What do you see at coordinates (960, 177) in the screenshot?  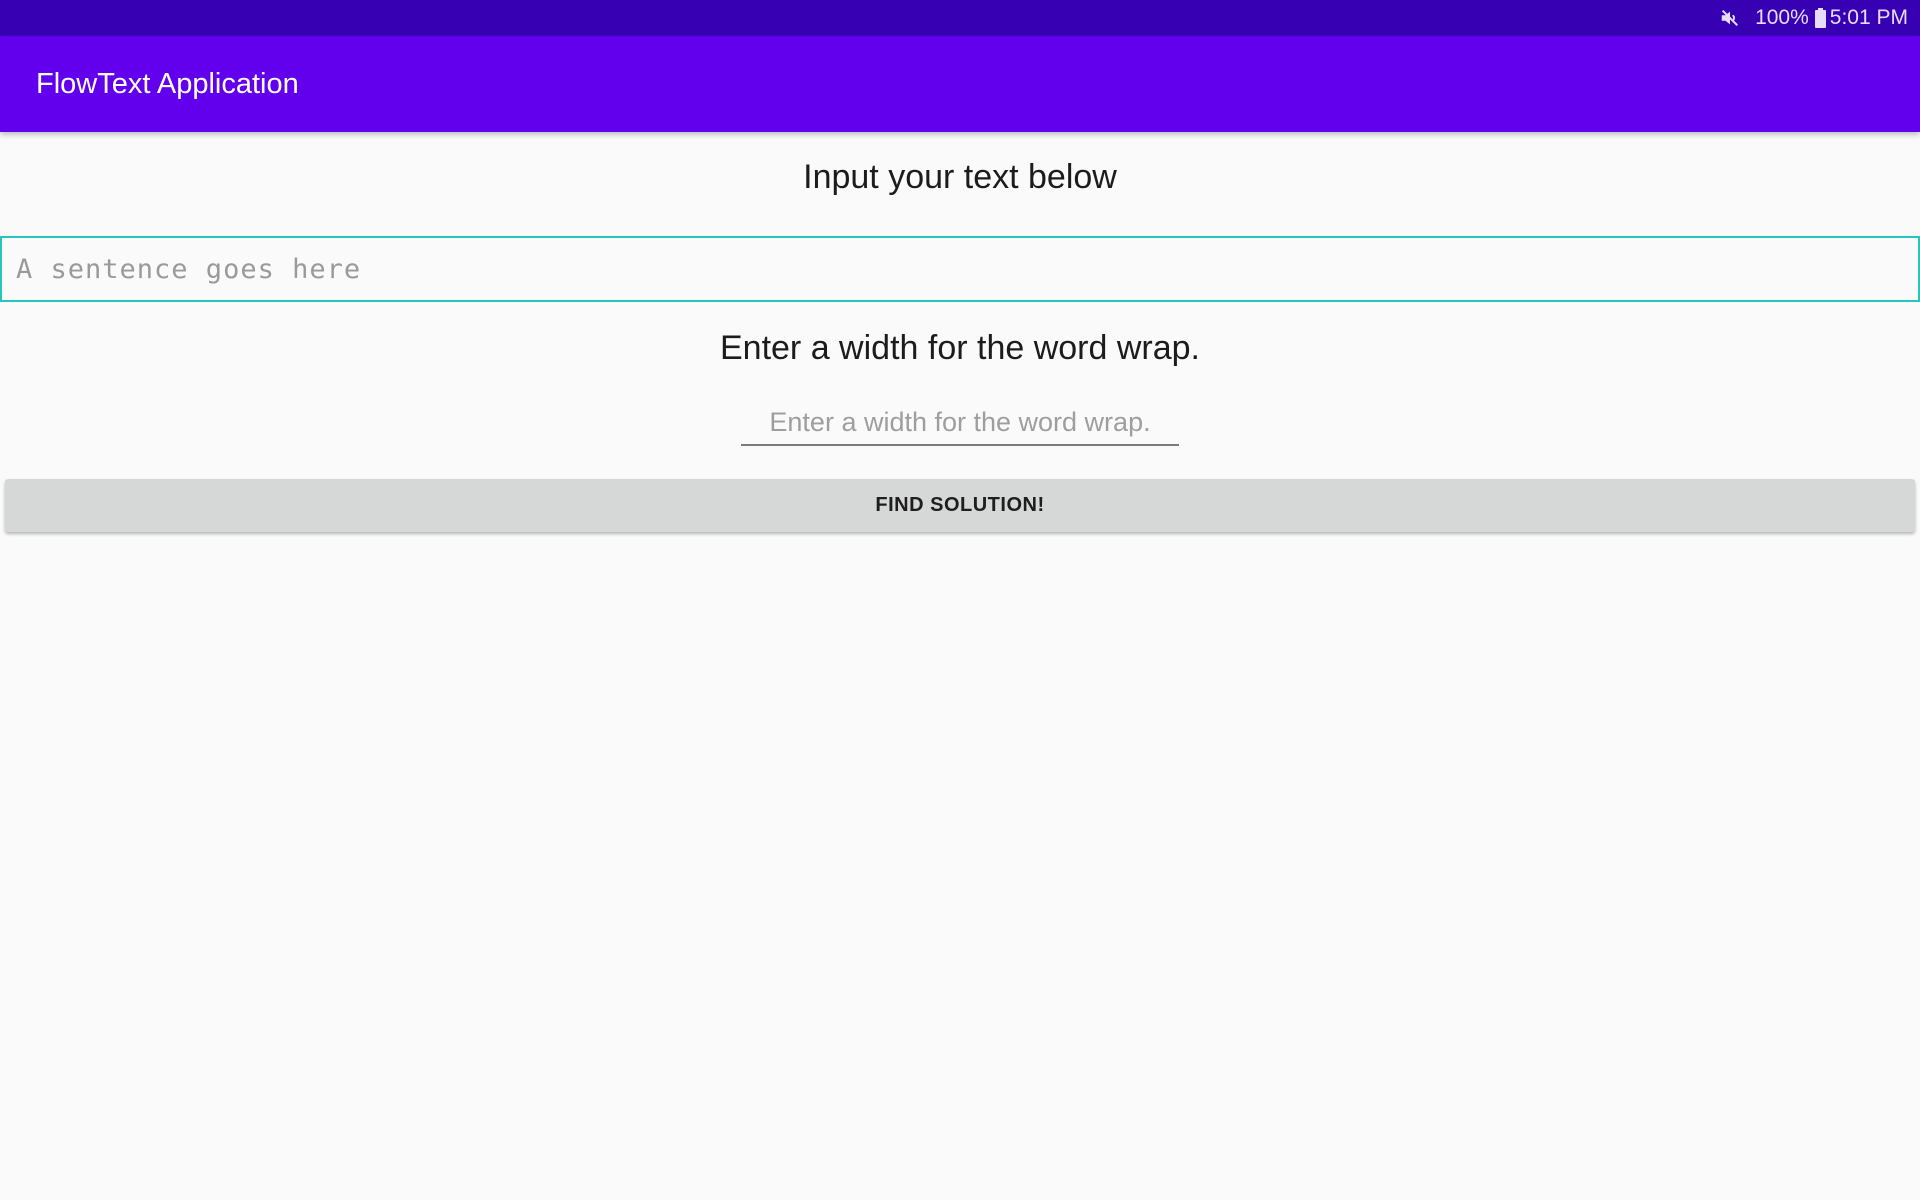 I see `input-heading: Input your text below` at bounding box center [960, 177].